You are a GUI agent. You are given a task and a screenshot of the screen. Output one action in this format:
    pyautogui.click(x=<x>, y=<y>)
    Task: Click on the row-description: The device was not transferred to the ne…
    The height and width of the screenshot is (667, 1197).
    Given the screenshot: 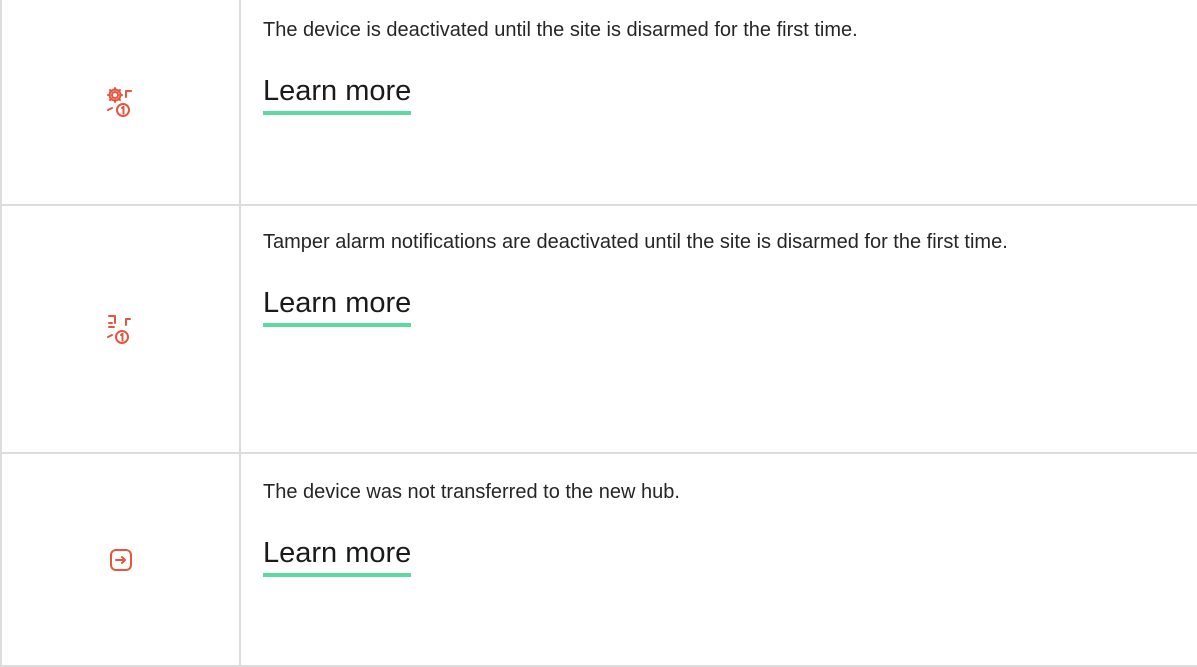 What is the action you would take?
    pyautogui.click(x=471, y=492)
    